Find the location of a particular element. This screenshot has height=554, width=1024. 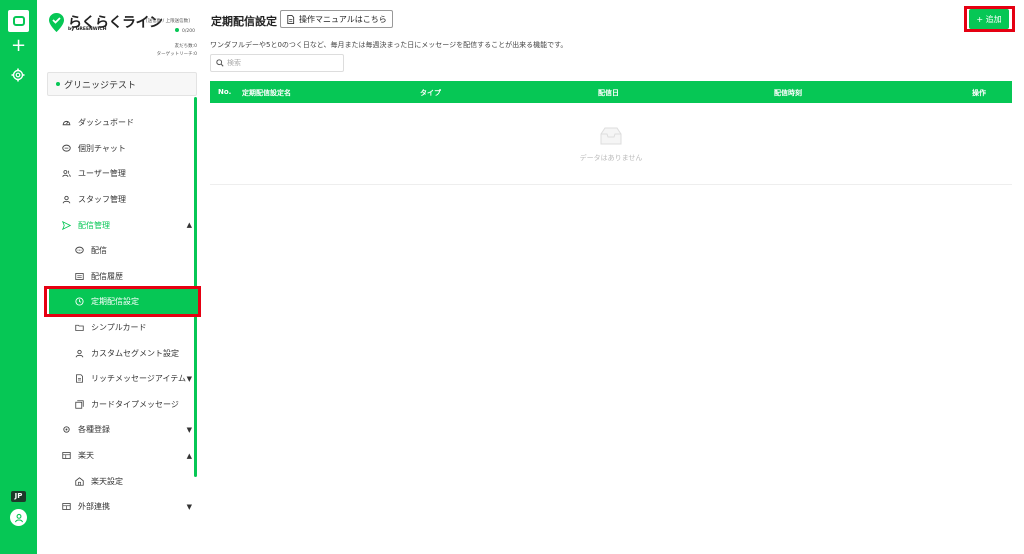

manual-button: 操作マニュアルはこちら is located at coordinates (336, 19).